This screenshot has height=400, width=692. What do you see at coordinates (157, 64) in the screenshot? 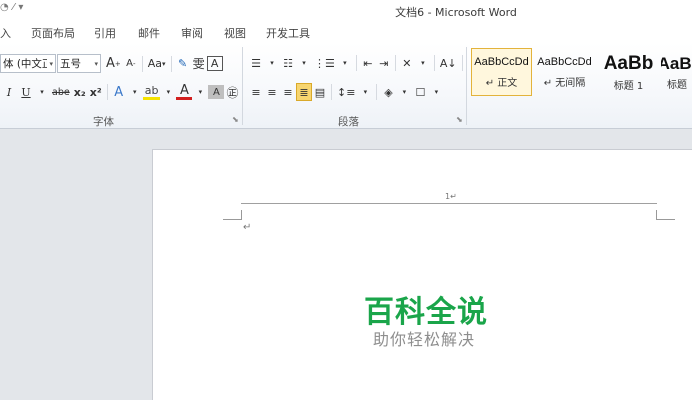
I see `change-case-button: Aa ▾` at bounding box center [157, 64].